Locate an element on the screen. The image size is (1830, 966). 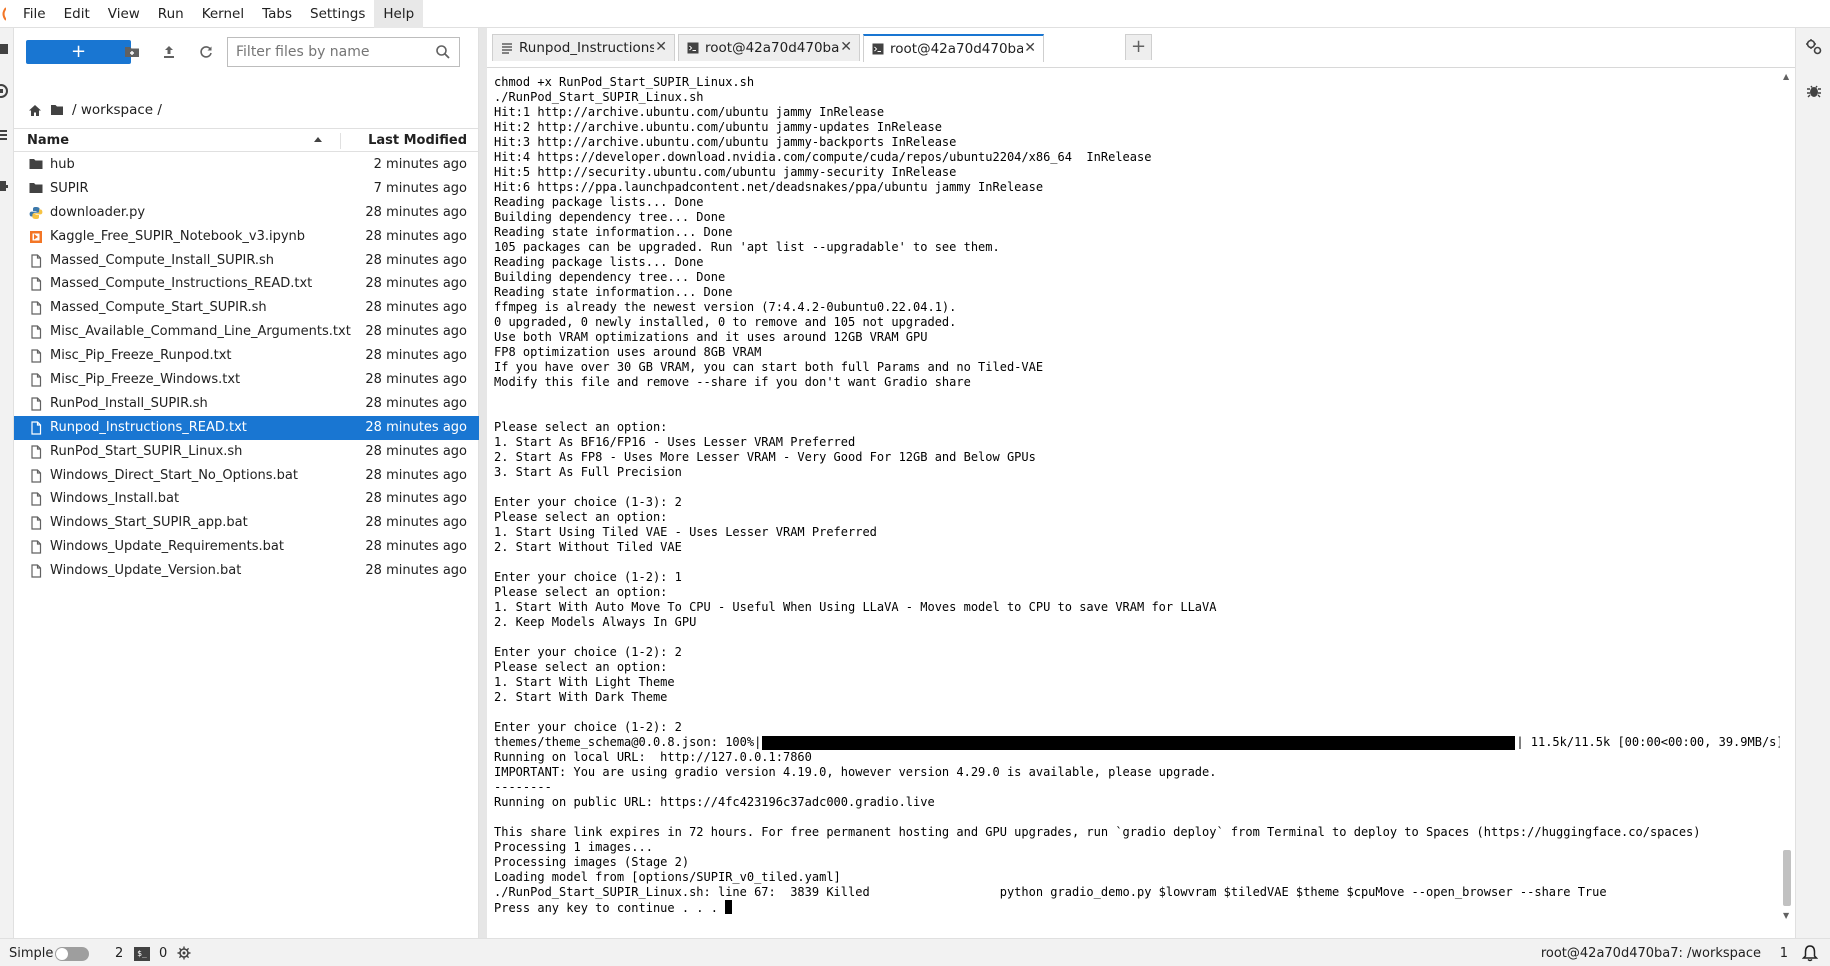
menu-items: File Edit View Run Kernel Tabs Settings Help is located at coordinates (219, 14).